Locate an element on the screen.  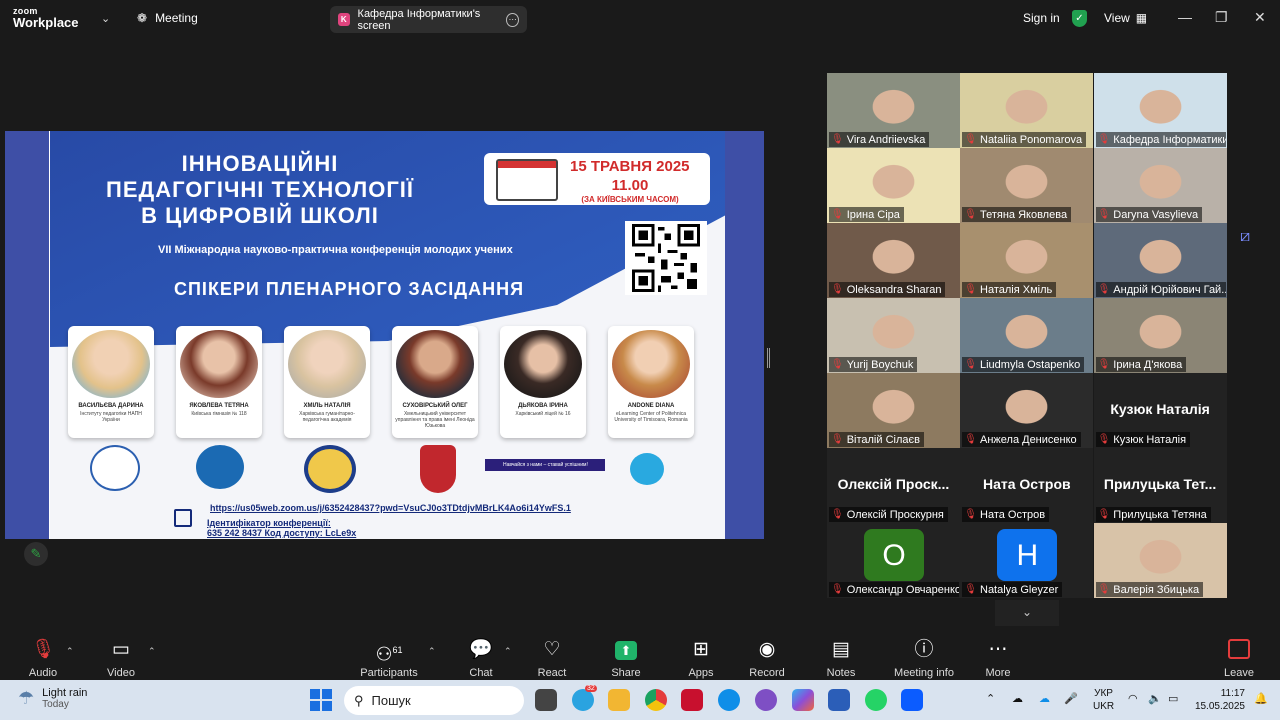
react-button: ♡ React is located at coordinates (552, 659).